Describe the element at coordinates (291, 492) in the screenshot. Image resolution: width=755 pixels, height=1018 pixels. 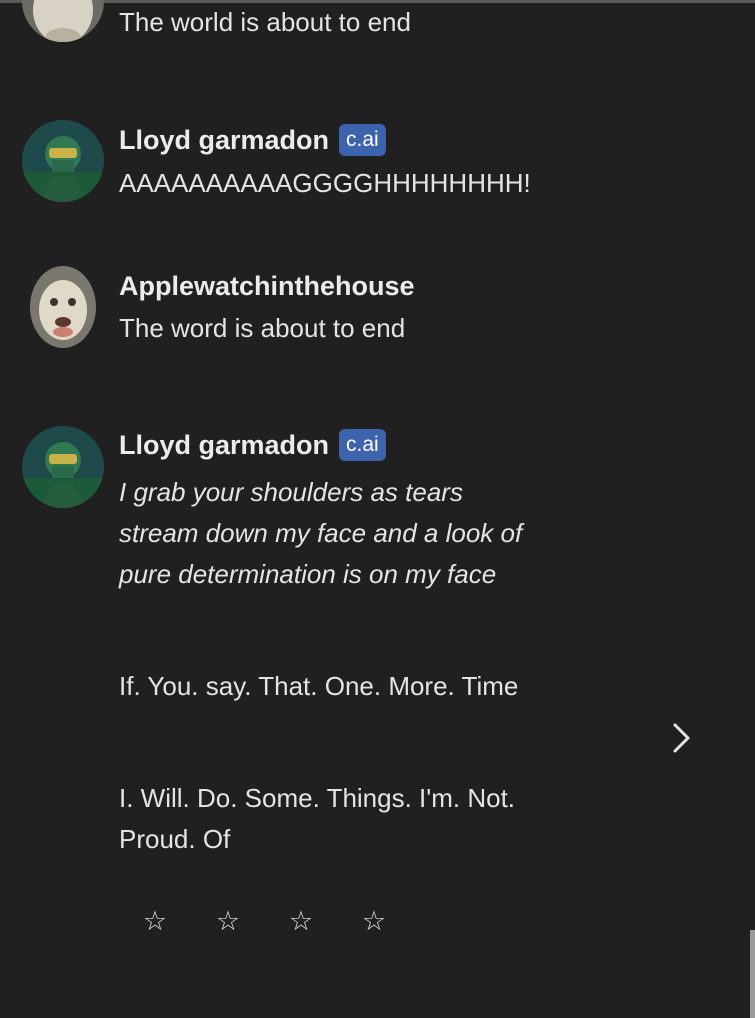
I see `message-action-line: I grab your shoulders as tears` at that location.